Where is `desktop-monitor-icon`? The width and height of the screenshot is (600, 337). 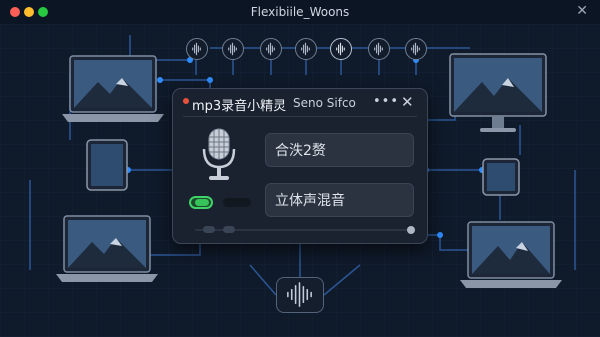
desktop-monitor-icon is located at coordinates (498, 92).